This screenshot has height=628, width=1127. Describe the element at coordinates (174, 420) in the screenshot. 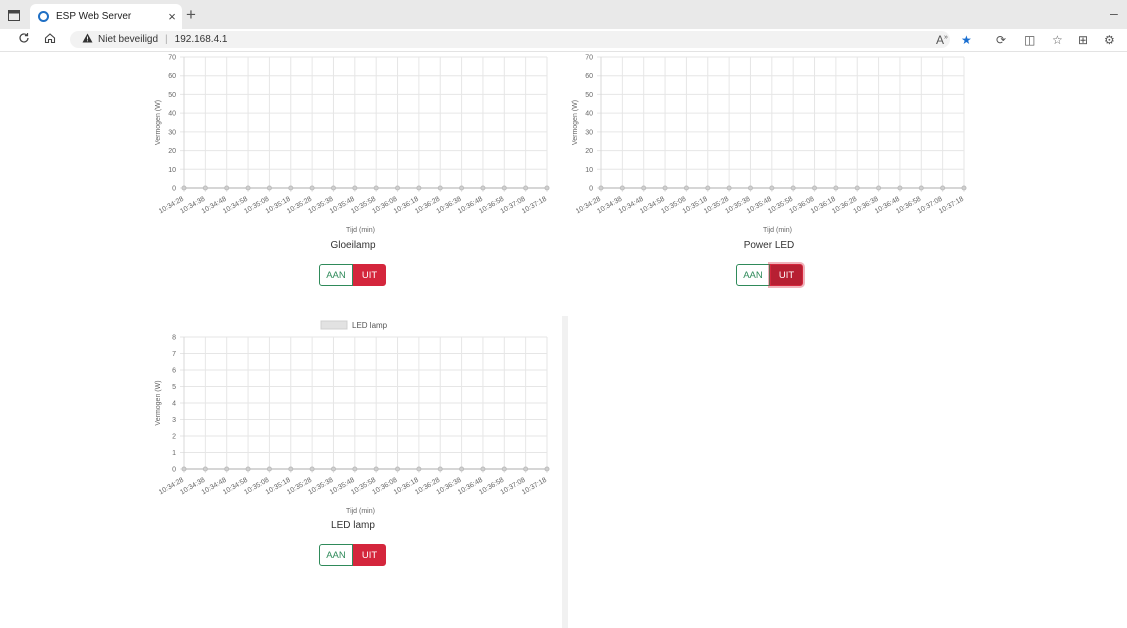

I see `y-tick-label: 3` at that location.